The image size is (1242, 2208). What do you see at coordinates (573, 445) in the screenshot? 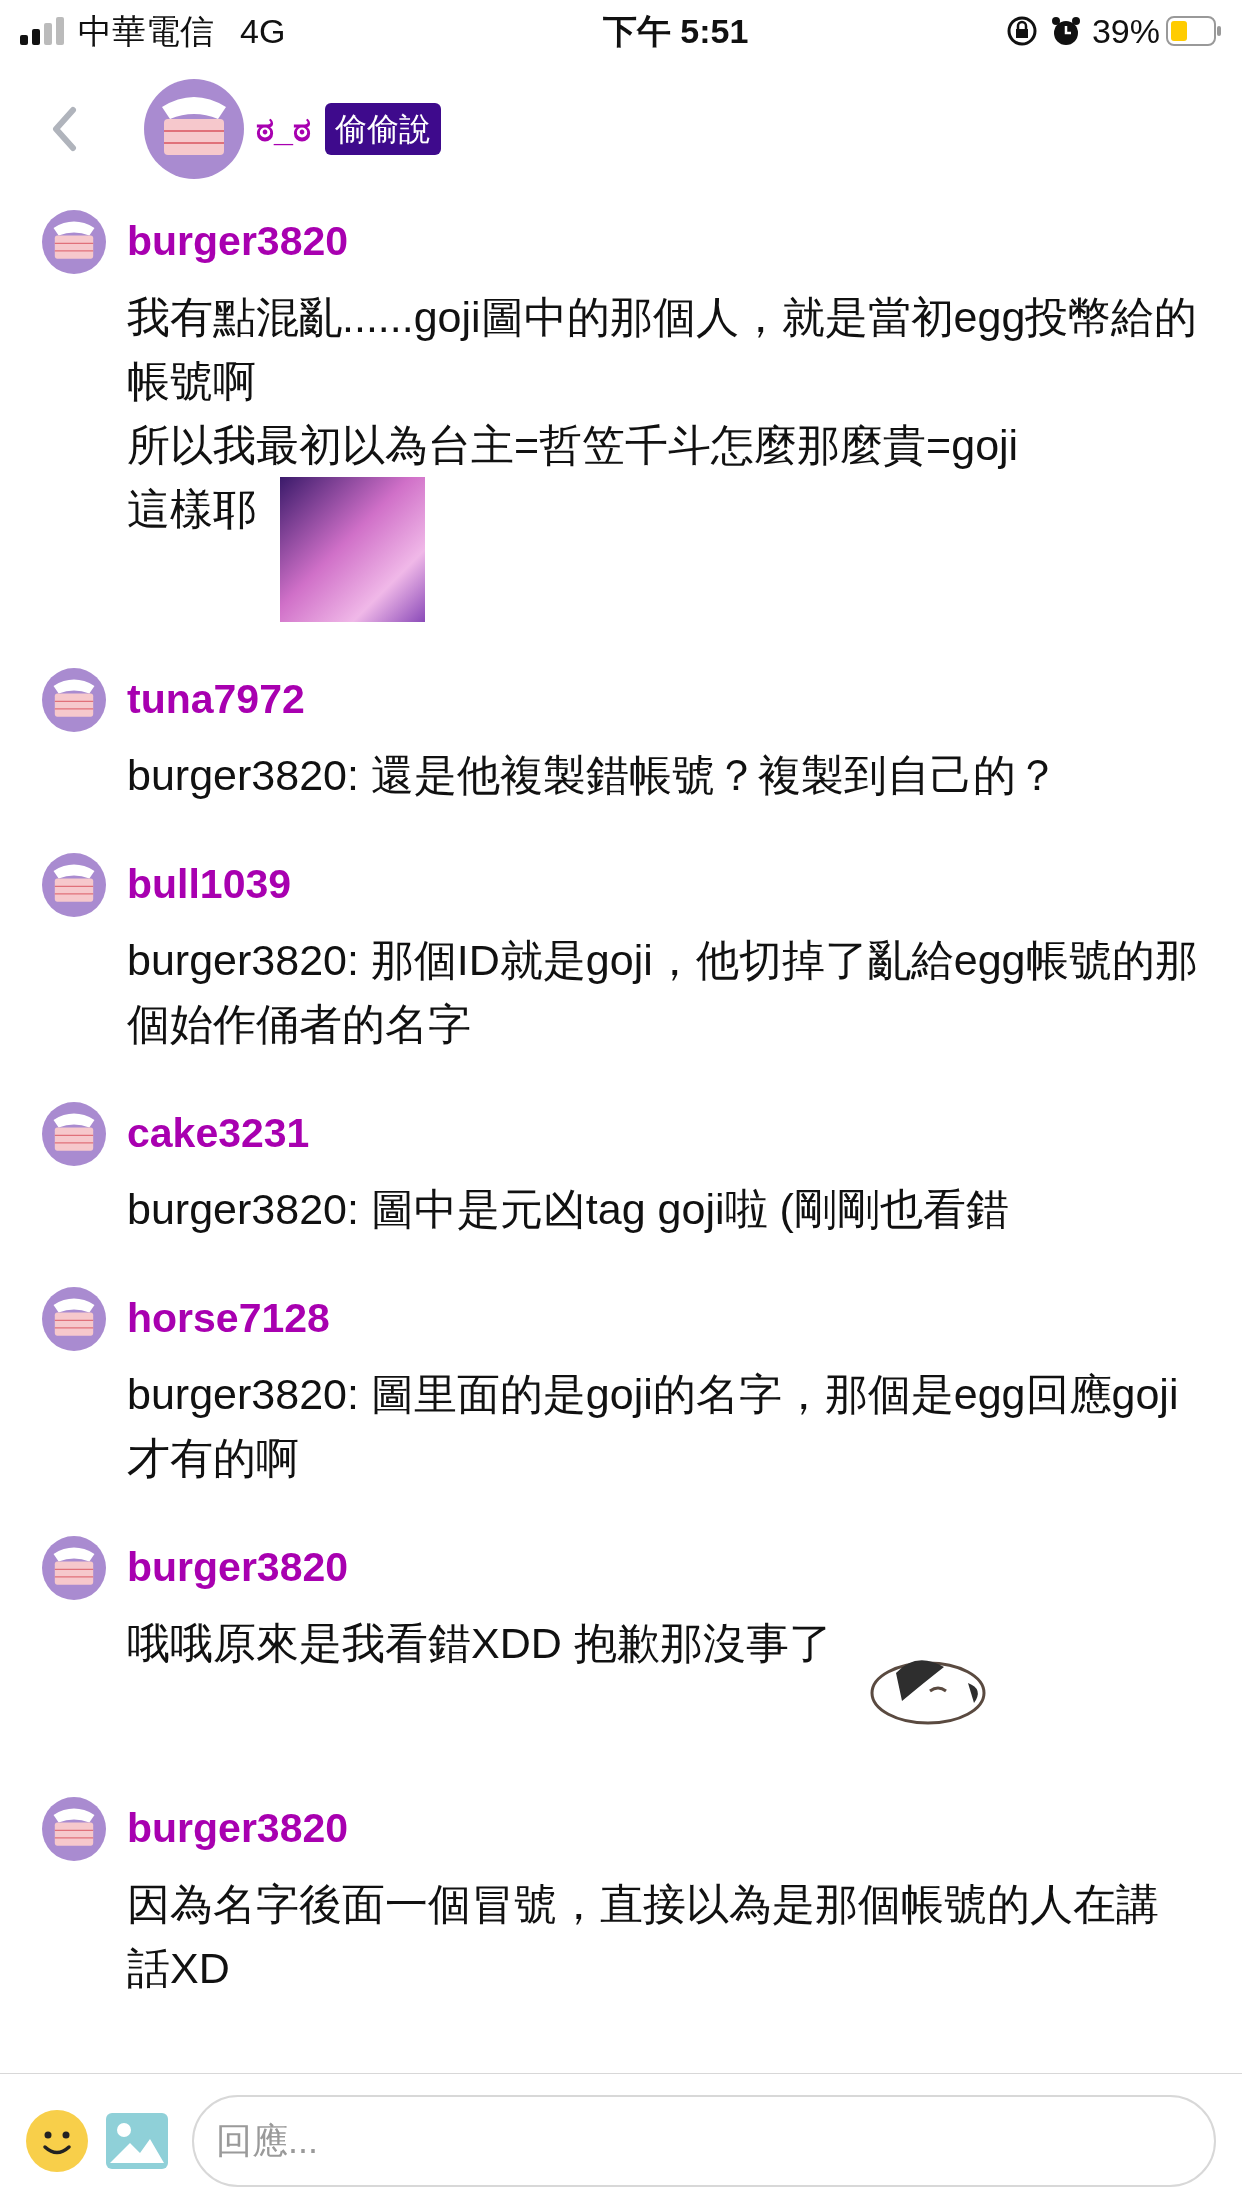
I see `message-text: 所以我最初以為台主=哲笠千斗怎麼那麼貴=goji` at bounding box center [573, 445].